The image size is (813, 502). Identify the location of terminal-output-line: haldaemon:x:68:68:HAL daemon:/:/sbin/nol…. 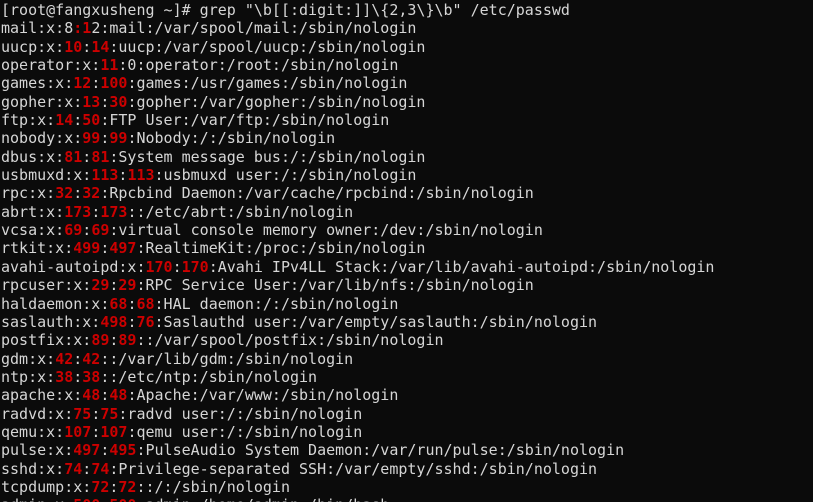
(200, 303).